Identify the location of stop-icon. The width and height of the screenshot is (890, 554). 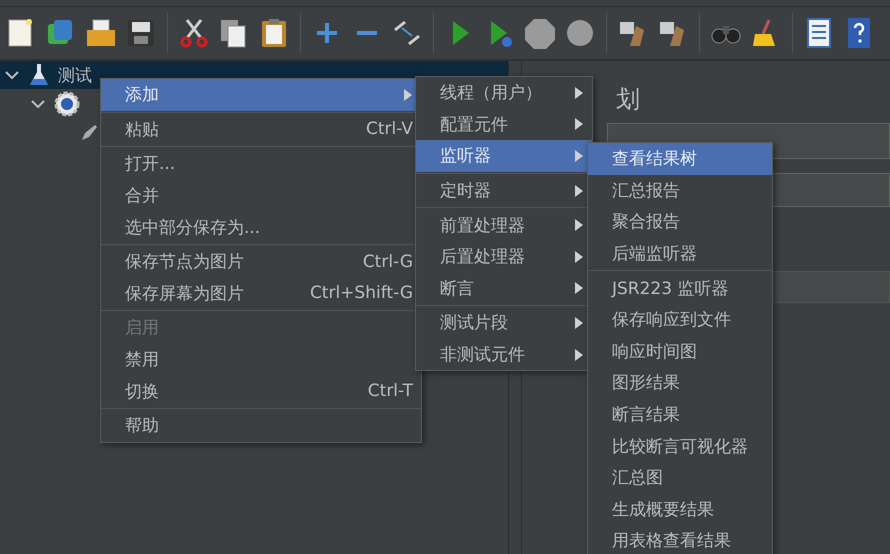
(540, 33).